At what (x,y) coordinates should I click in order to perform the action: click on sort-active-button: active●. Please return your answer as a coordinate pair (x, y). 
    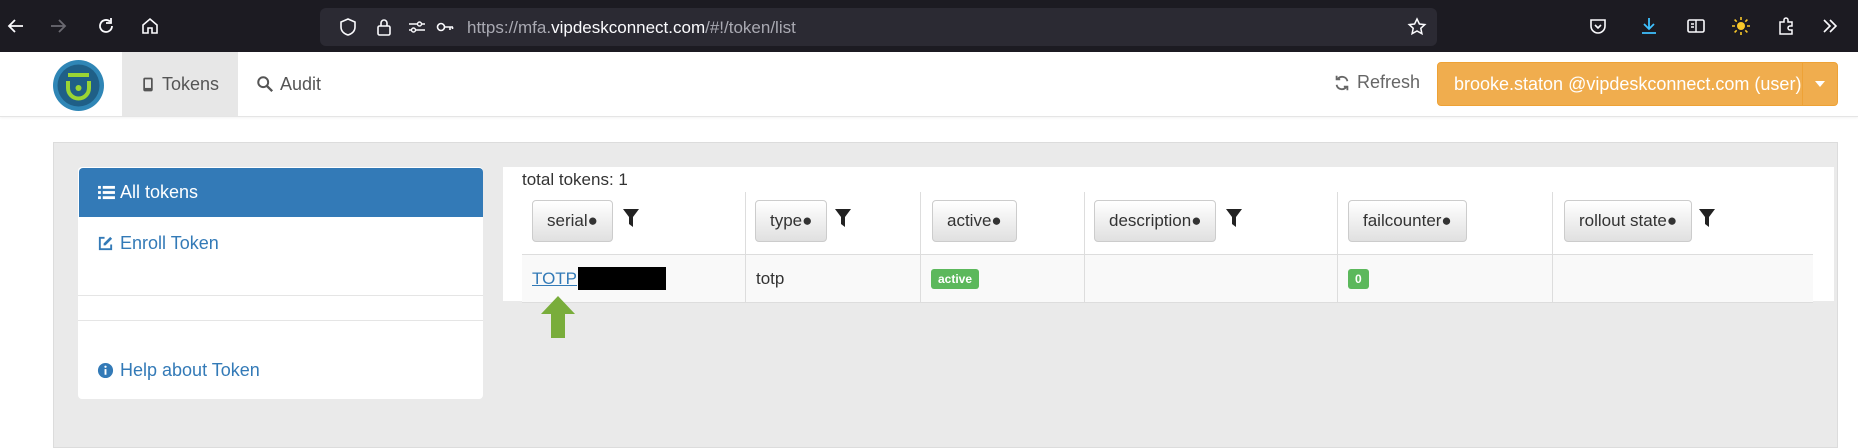
    Looking at the image, I should click on (974, 221).